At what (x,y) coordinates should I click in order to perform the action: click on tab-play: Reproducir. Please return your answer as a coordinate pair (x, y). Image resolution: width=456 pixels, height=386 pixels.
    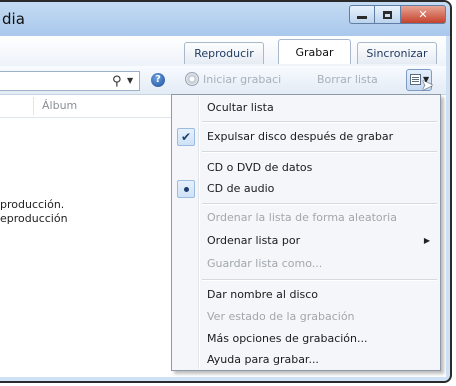
    Looking at the image, I should click on (224, 53).